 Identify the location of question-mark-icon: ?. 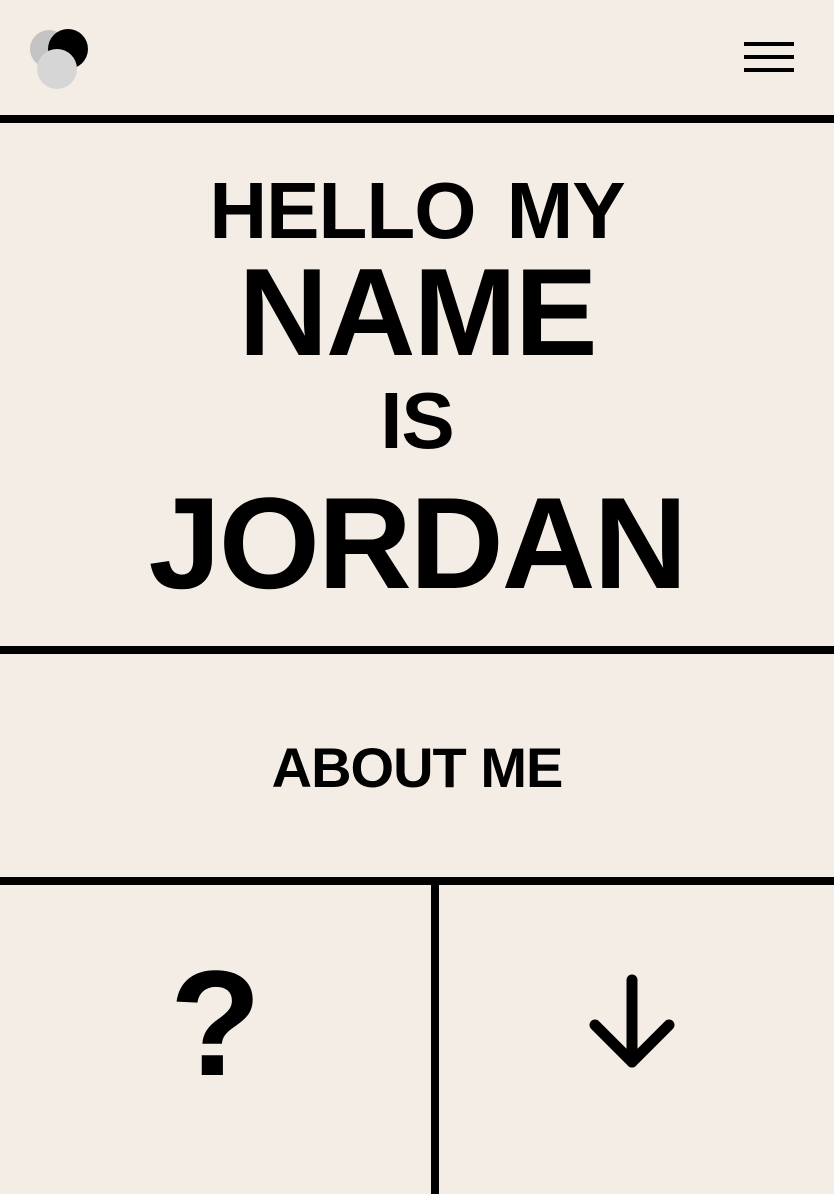
(215, 1022).